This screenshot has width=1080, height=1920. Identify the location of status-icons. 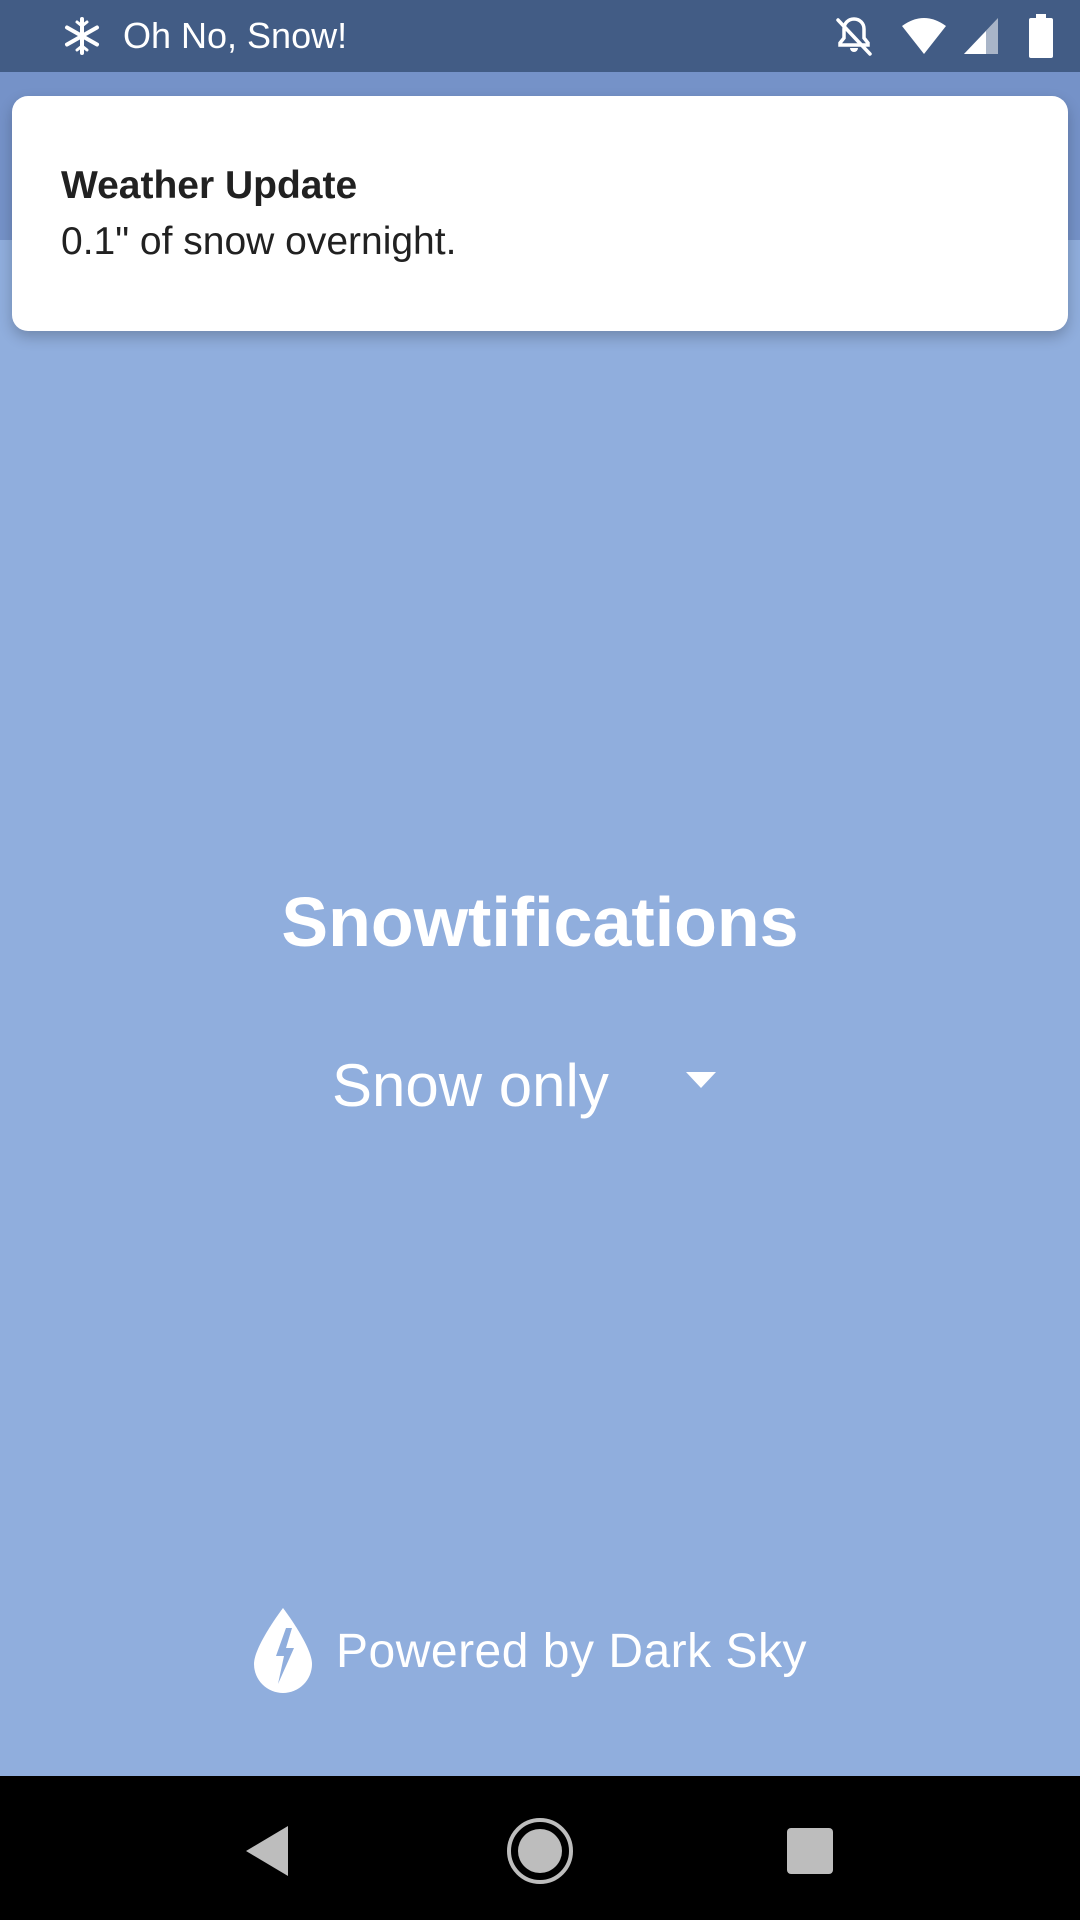
(942, 36).